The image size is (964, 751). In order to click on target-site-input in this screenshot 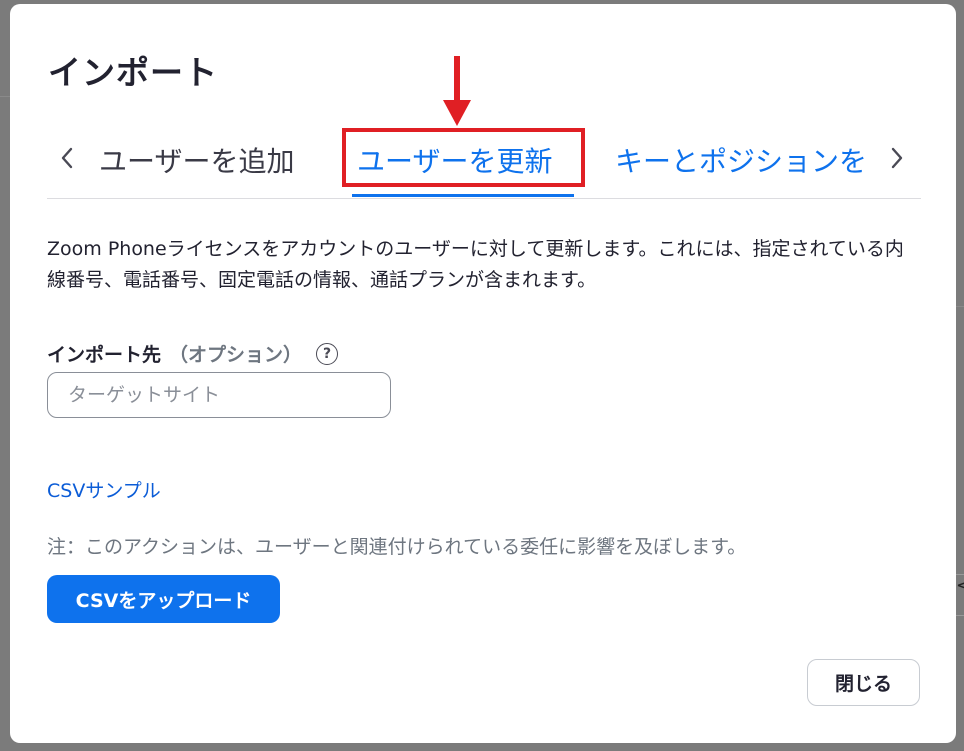, I will do `click(219, 395)`.